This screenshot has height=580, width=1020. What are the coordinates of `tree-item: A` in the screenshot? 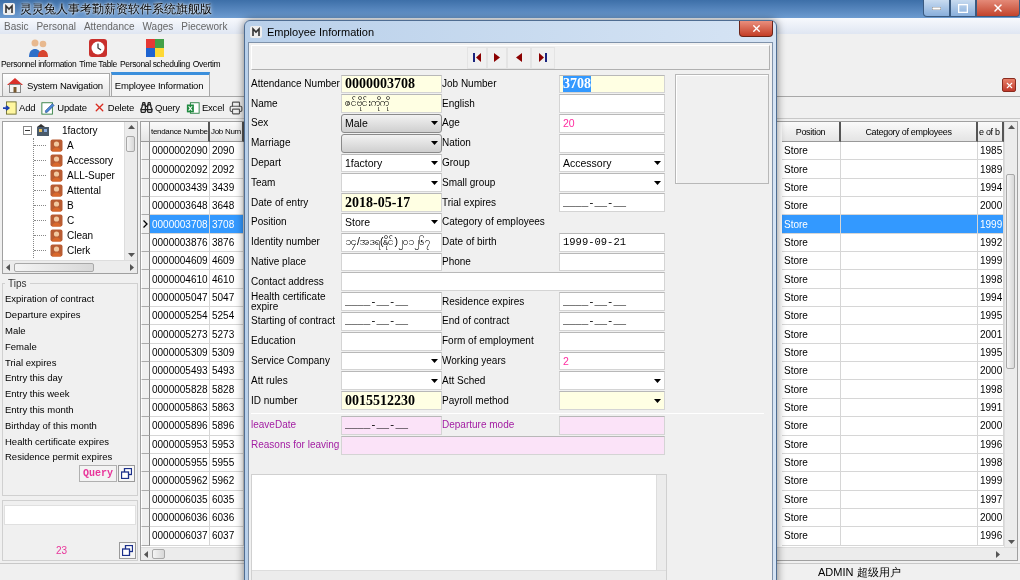 It's located at (62, 145).